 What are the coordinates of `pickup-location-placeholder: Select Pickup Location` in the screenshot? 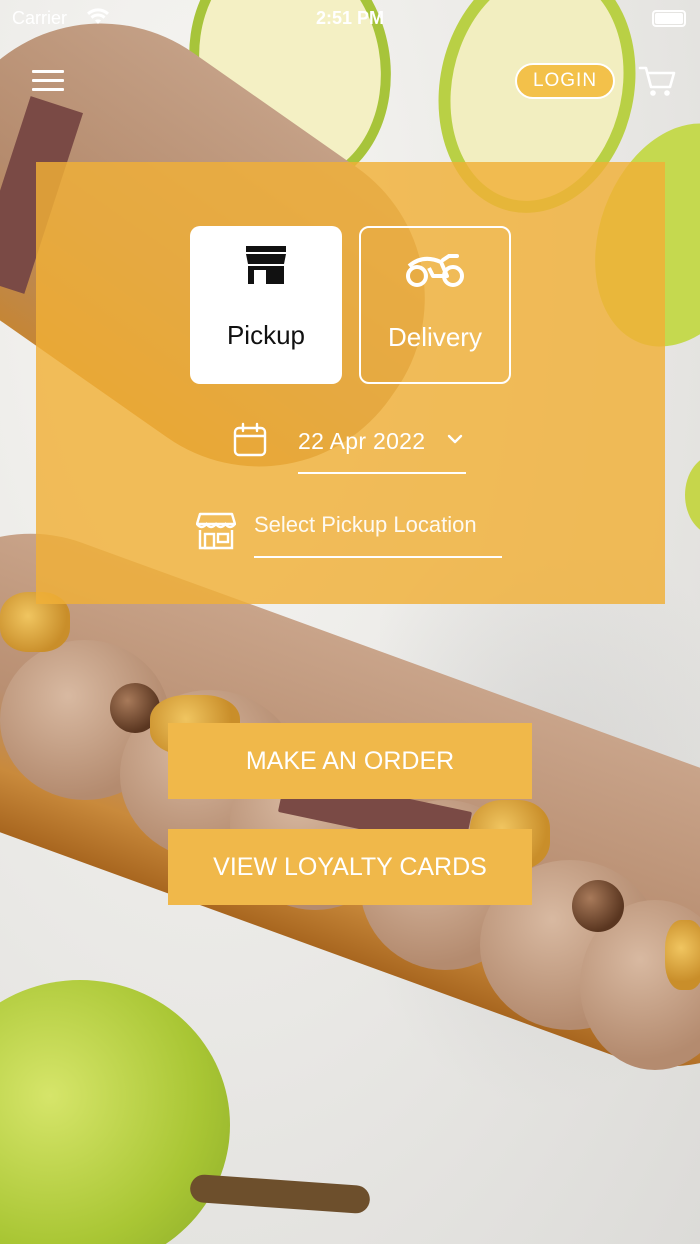 It's located at (365, 524).